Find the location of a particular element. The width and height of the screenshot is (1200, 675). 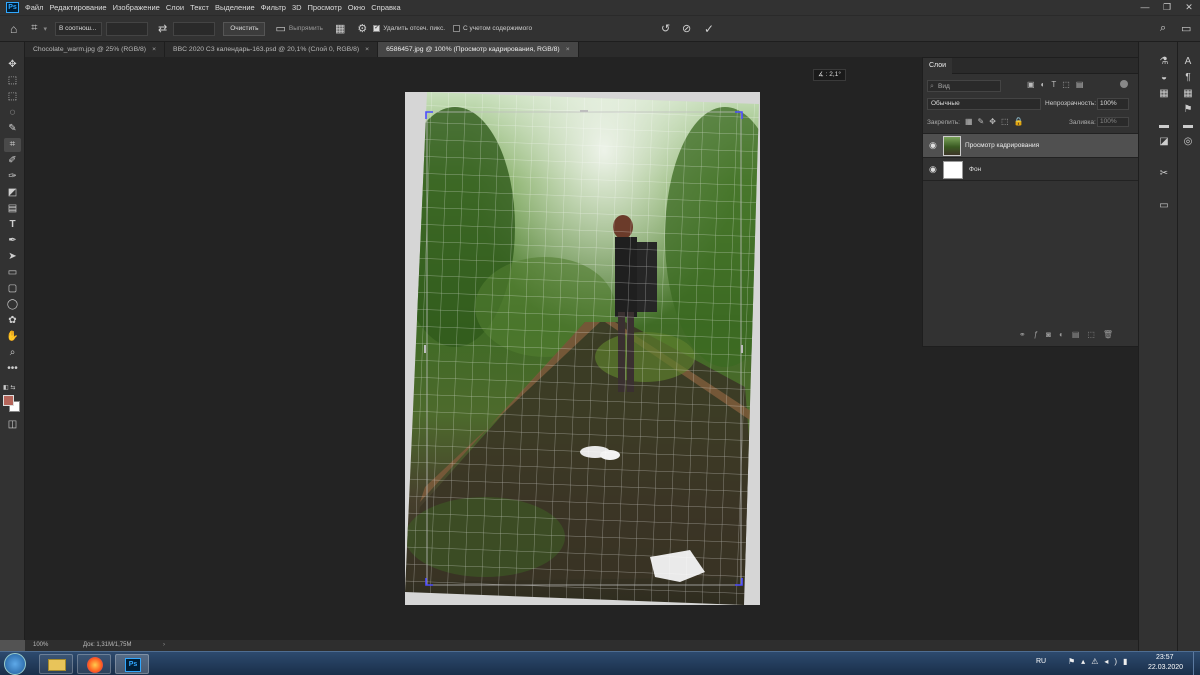

taskbar: Ps RU ⚑▴⚠◂)▮ 23:57 22.03.2020 is located at coordinates (600, 663).